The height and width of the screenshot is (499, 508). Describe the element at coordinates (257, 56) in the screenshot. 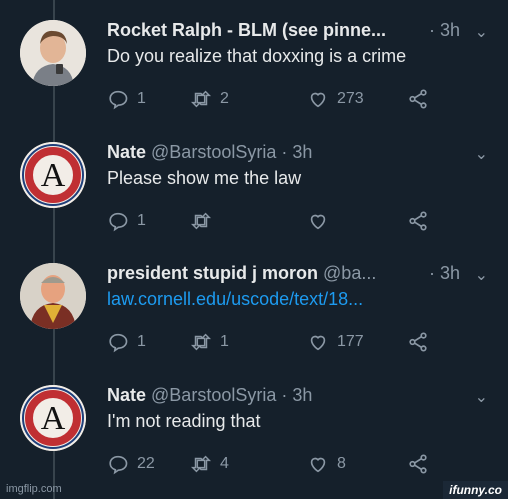

I see `tweet-text: Do you realize that doxxing is a crime` at that location.